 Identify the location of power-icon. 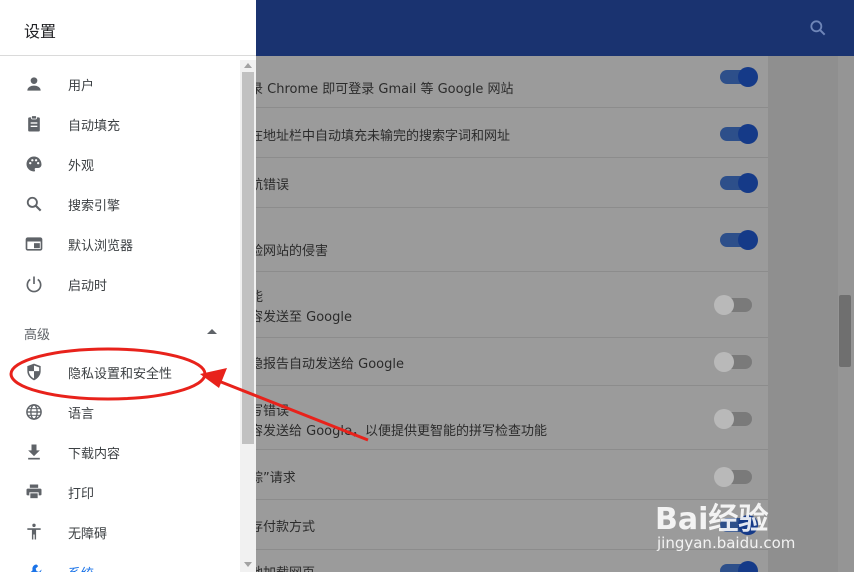
(34, 284).